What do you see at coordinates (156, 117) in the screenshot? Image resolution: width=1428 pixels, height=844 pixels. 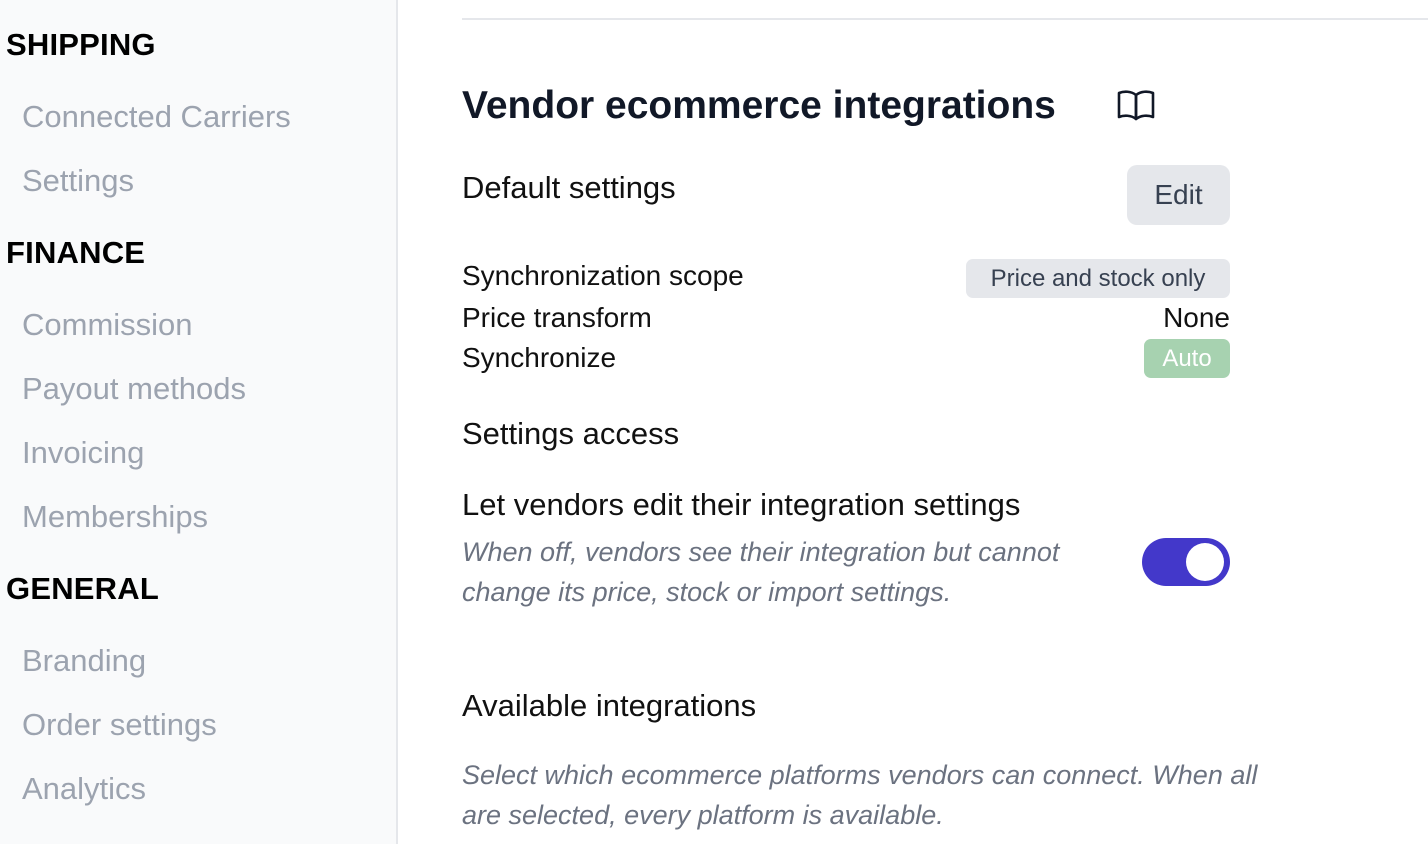 I see `sidebar-item-connected-carriers: Connected Carriers` at bounding box center [156, 117].